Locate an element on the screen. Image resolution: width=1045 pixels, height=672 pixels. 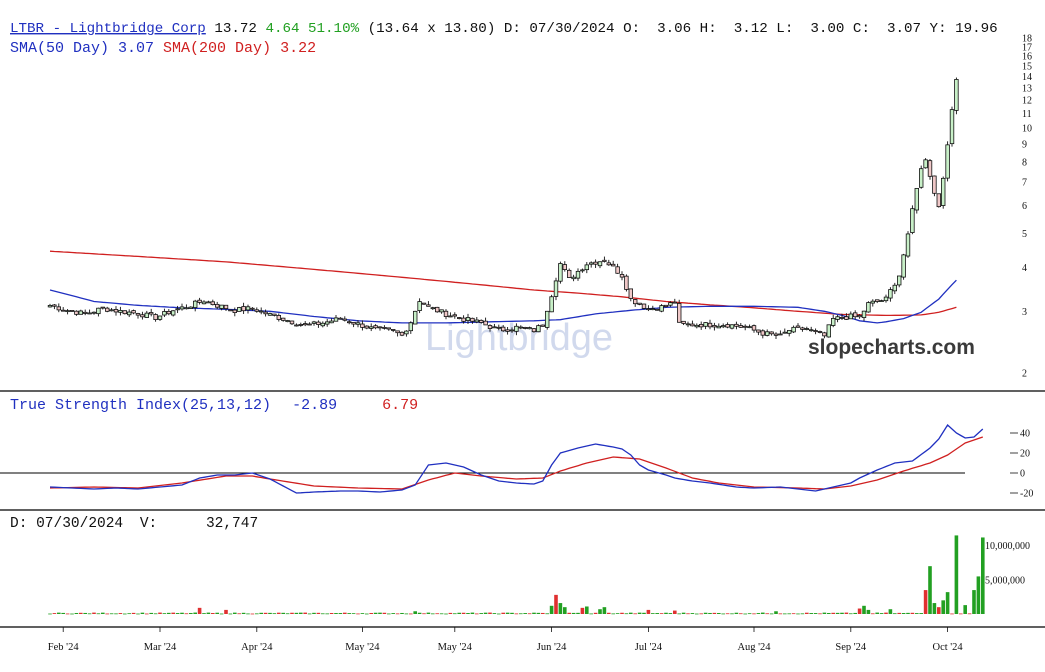
sma200-legend: SMA(200 Day) 3.22 is located at coordinates (239, 48).